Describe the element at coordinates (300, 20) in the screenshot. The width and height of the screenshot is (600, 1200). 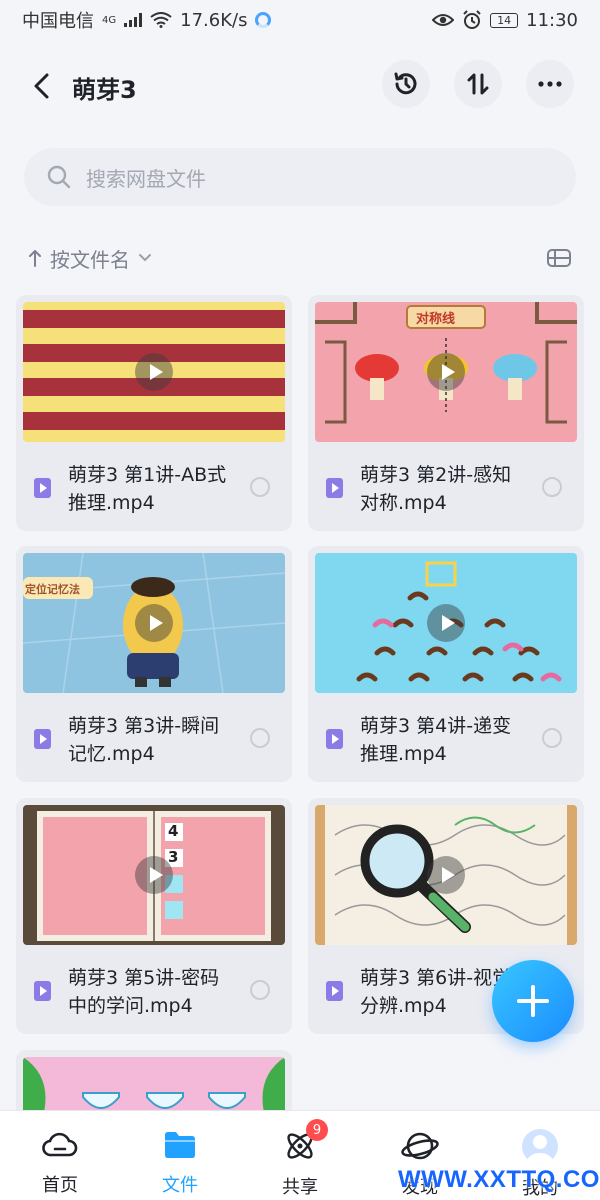
I see `status-bar: 中国电信 4G 17.6K/s 14 11:30` at that location.